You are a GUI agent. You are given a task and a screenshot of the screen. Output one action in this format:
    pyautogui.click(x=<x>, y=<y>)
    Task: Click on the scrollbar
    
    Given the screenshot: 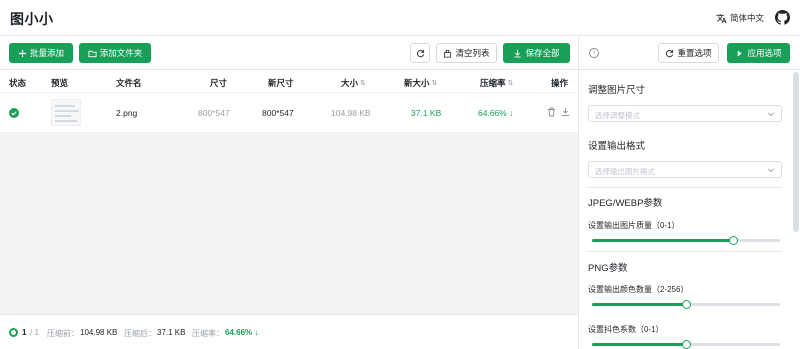 What is the action you would take?
    pyautogui.click(x=796, y=152)
    